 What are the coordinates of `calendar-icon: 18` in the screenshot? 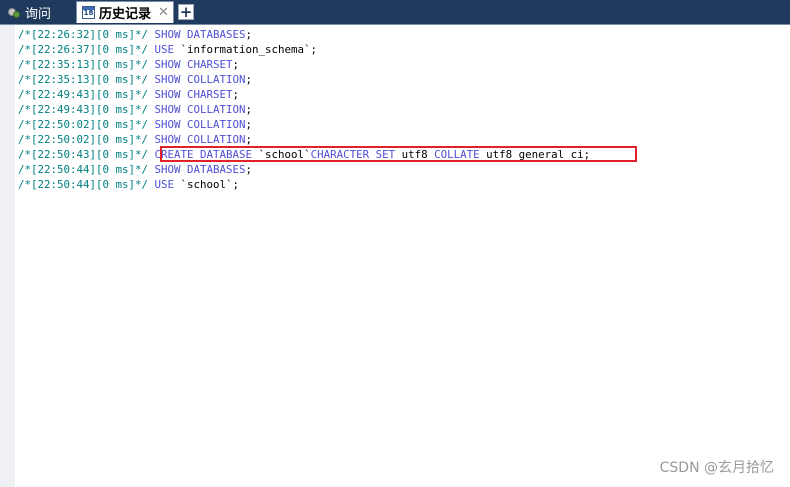 It's located at (88, 12).